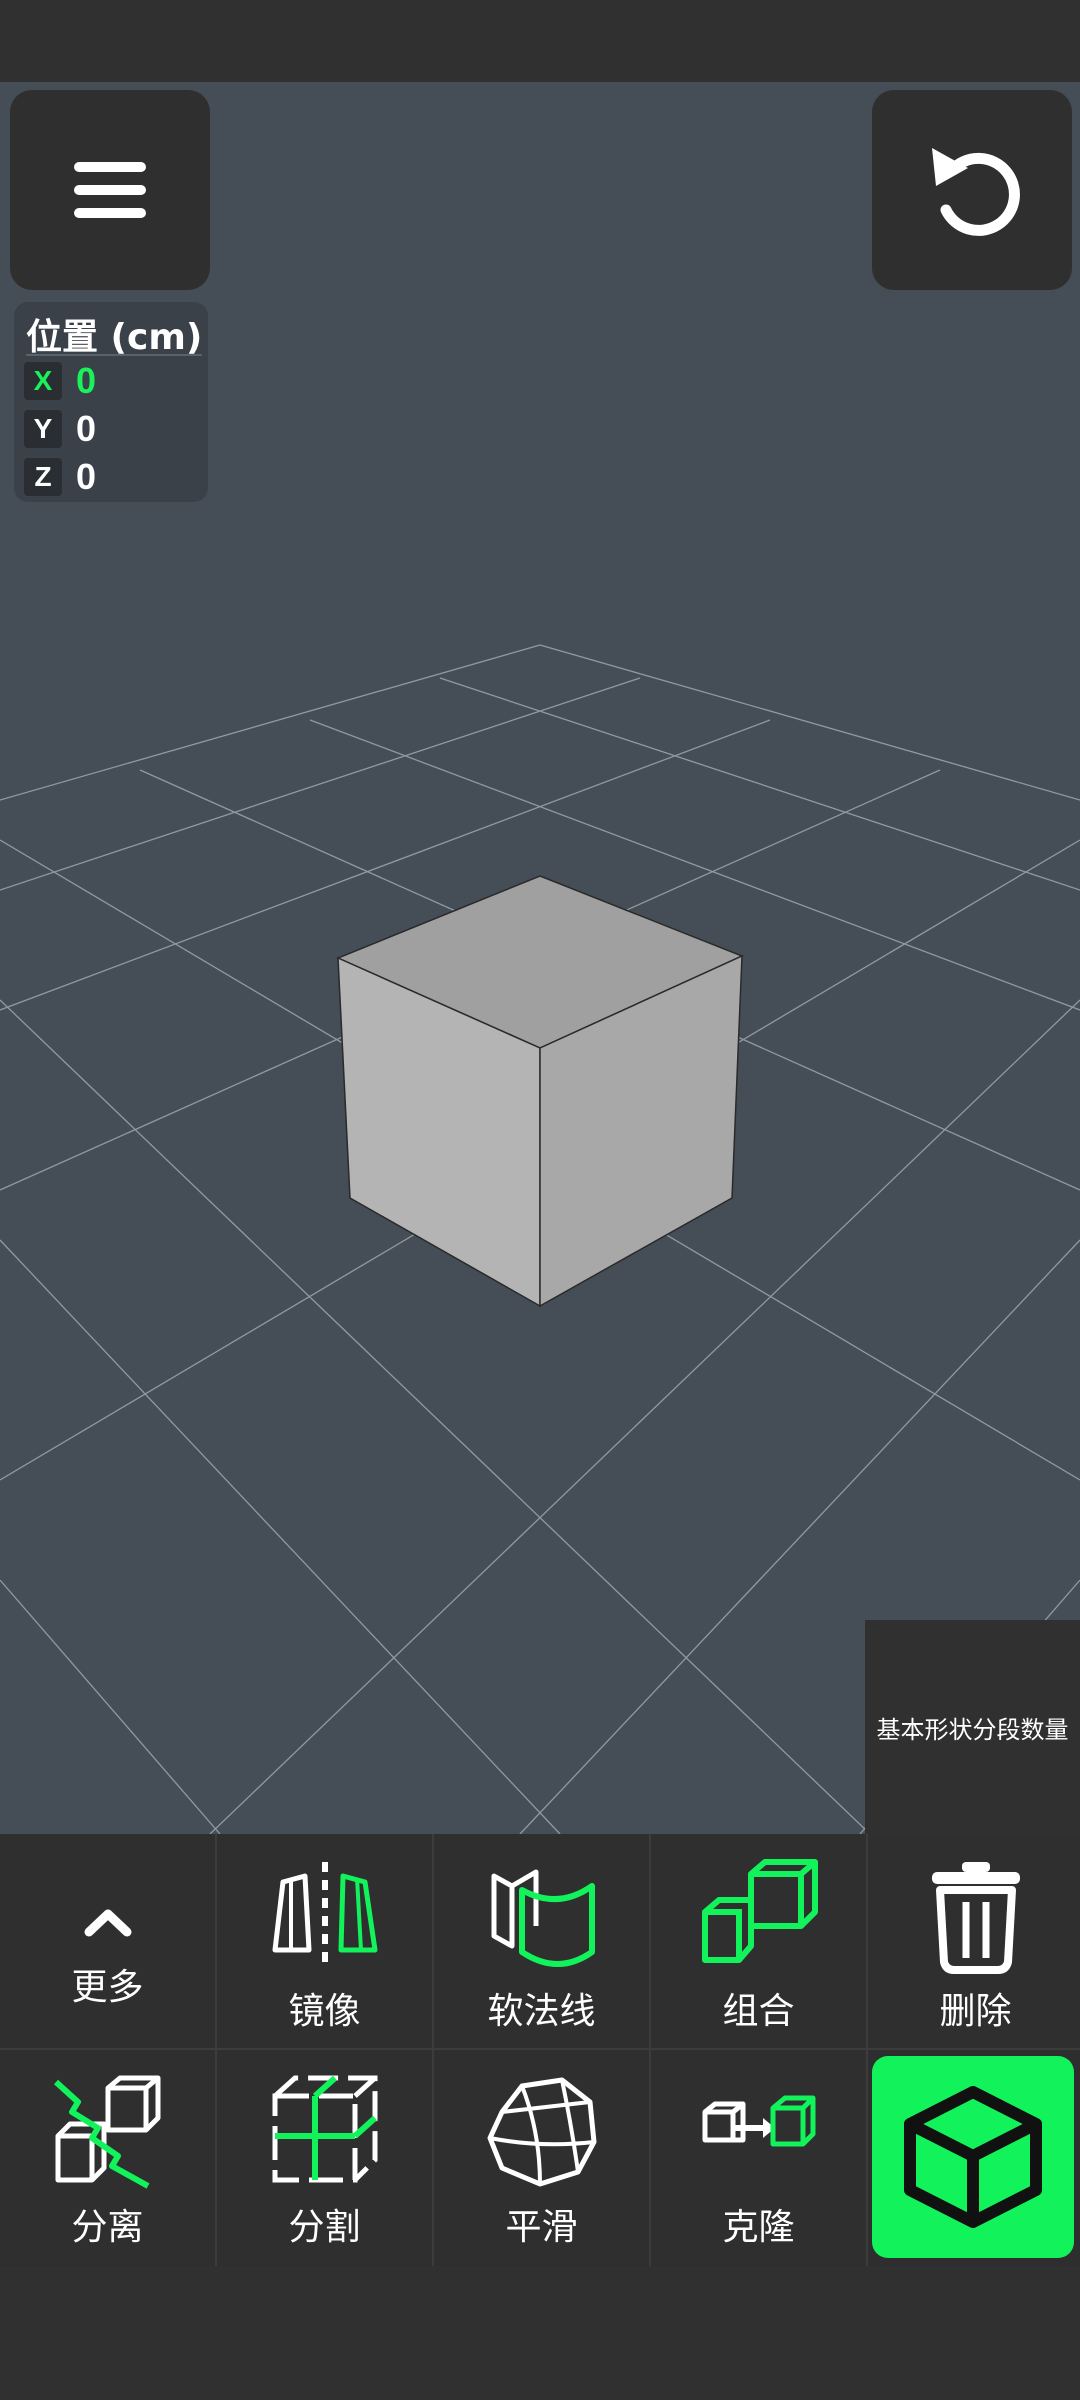 This screenshot has width=1080, height=2400. I want to click on more-button: 更多, so click(107, 1941).